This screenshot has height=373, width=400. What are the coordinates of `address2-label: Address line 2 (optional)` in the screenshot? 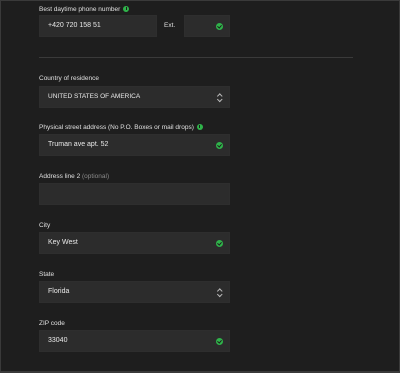 It's located at (74, 177).